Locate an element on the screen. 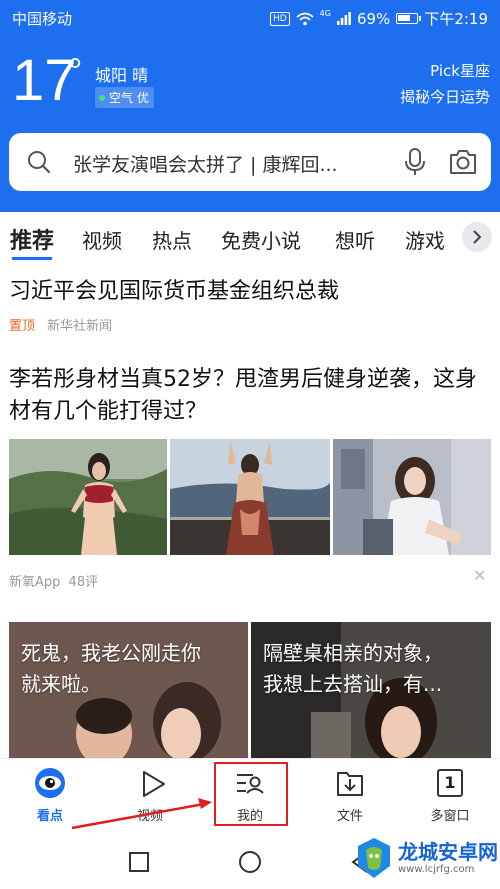 The width and height of the screenshot is (500, 889). signal-icon is located at coordinates (343, 18).